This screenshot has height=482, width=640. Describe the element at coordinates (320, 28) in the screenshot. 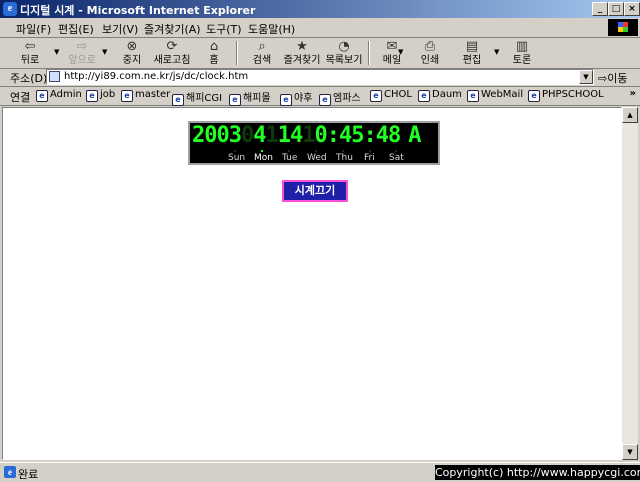

I see `menu-bar: 파일(F) 편집(E) 보기(V) 즐겨찾기(A) 도구(T) 도움말(H)` at that location.